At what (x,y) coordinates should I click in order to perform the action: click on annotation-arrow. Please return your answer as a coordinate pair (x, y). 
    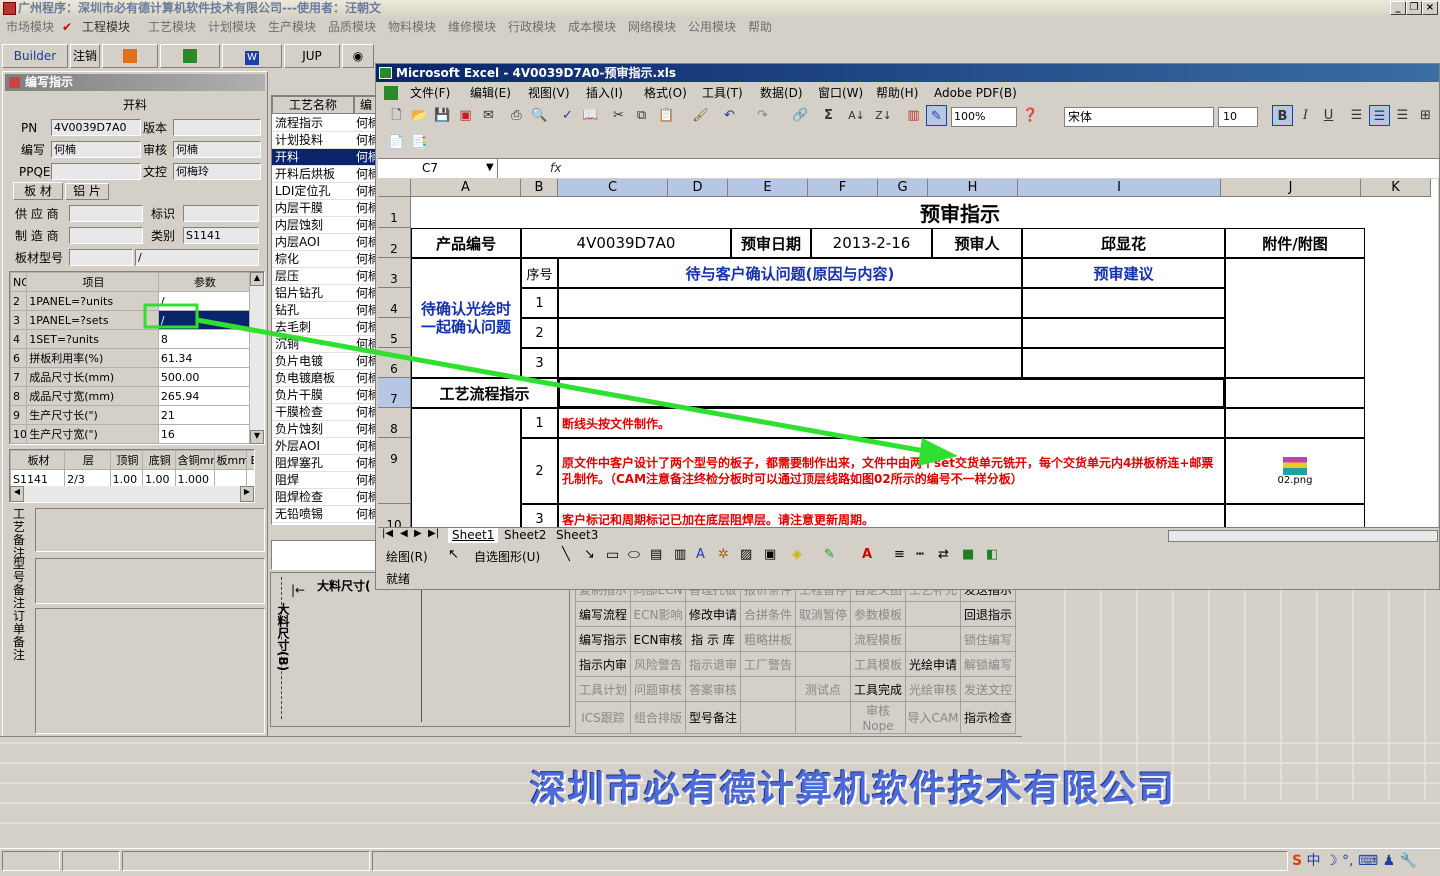
    Looking at the image, I should click on (550, 384).